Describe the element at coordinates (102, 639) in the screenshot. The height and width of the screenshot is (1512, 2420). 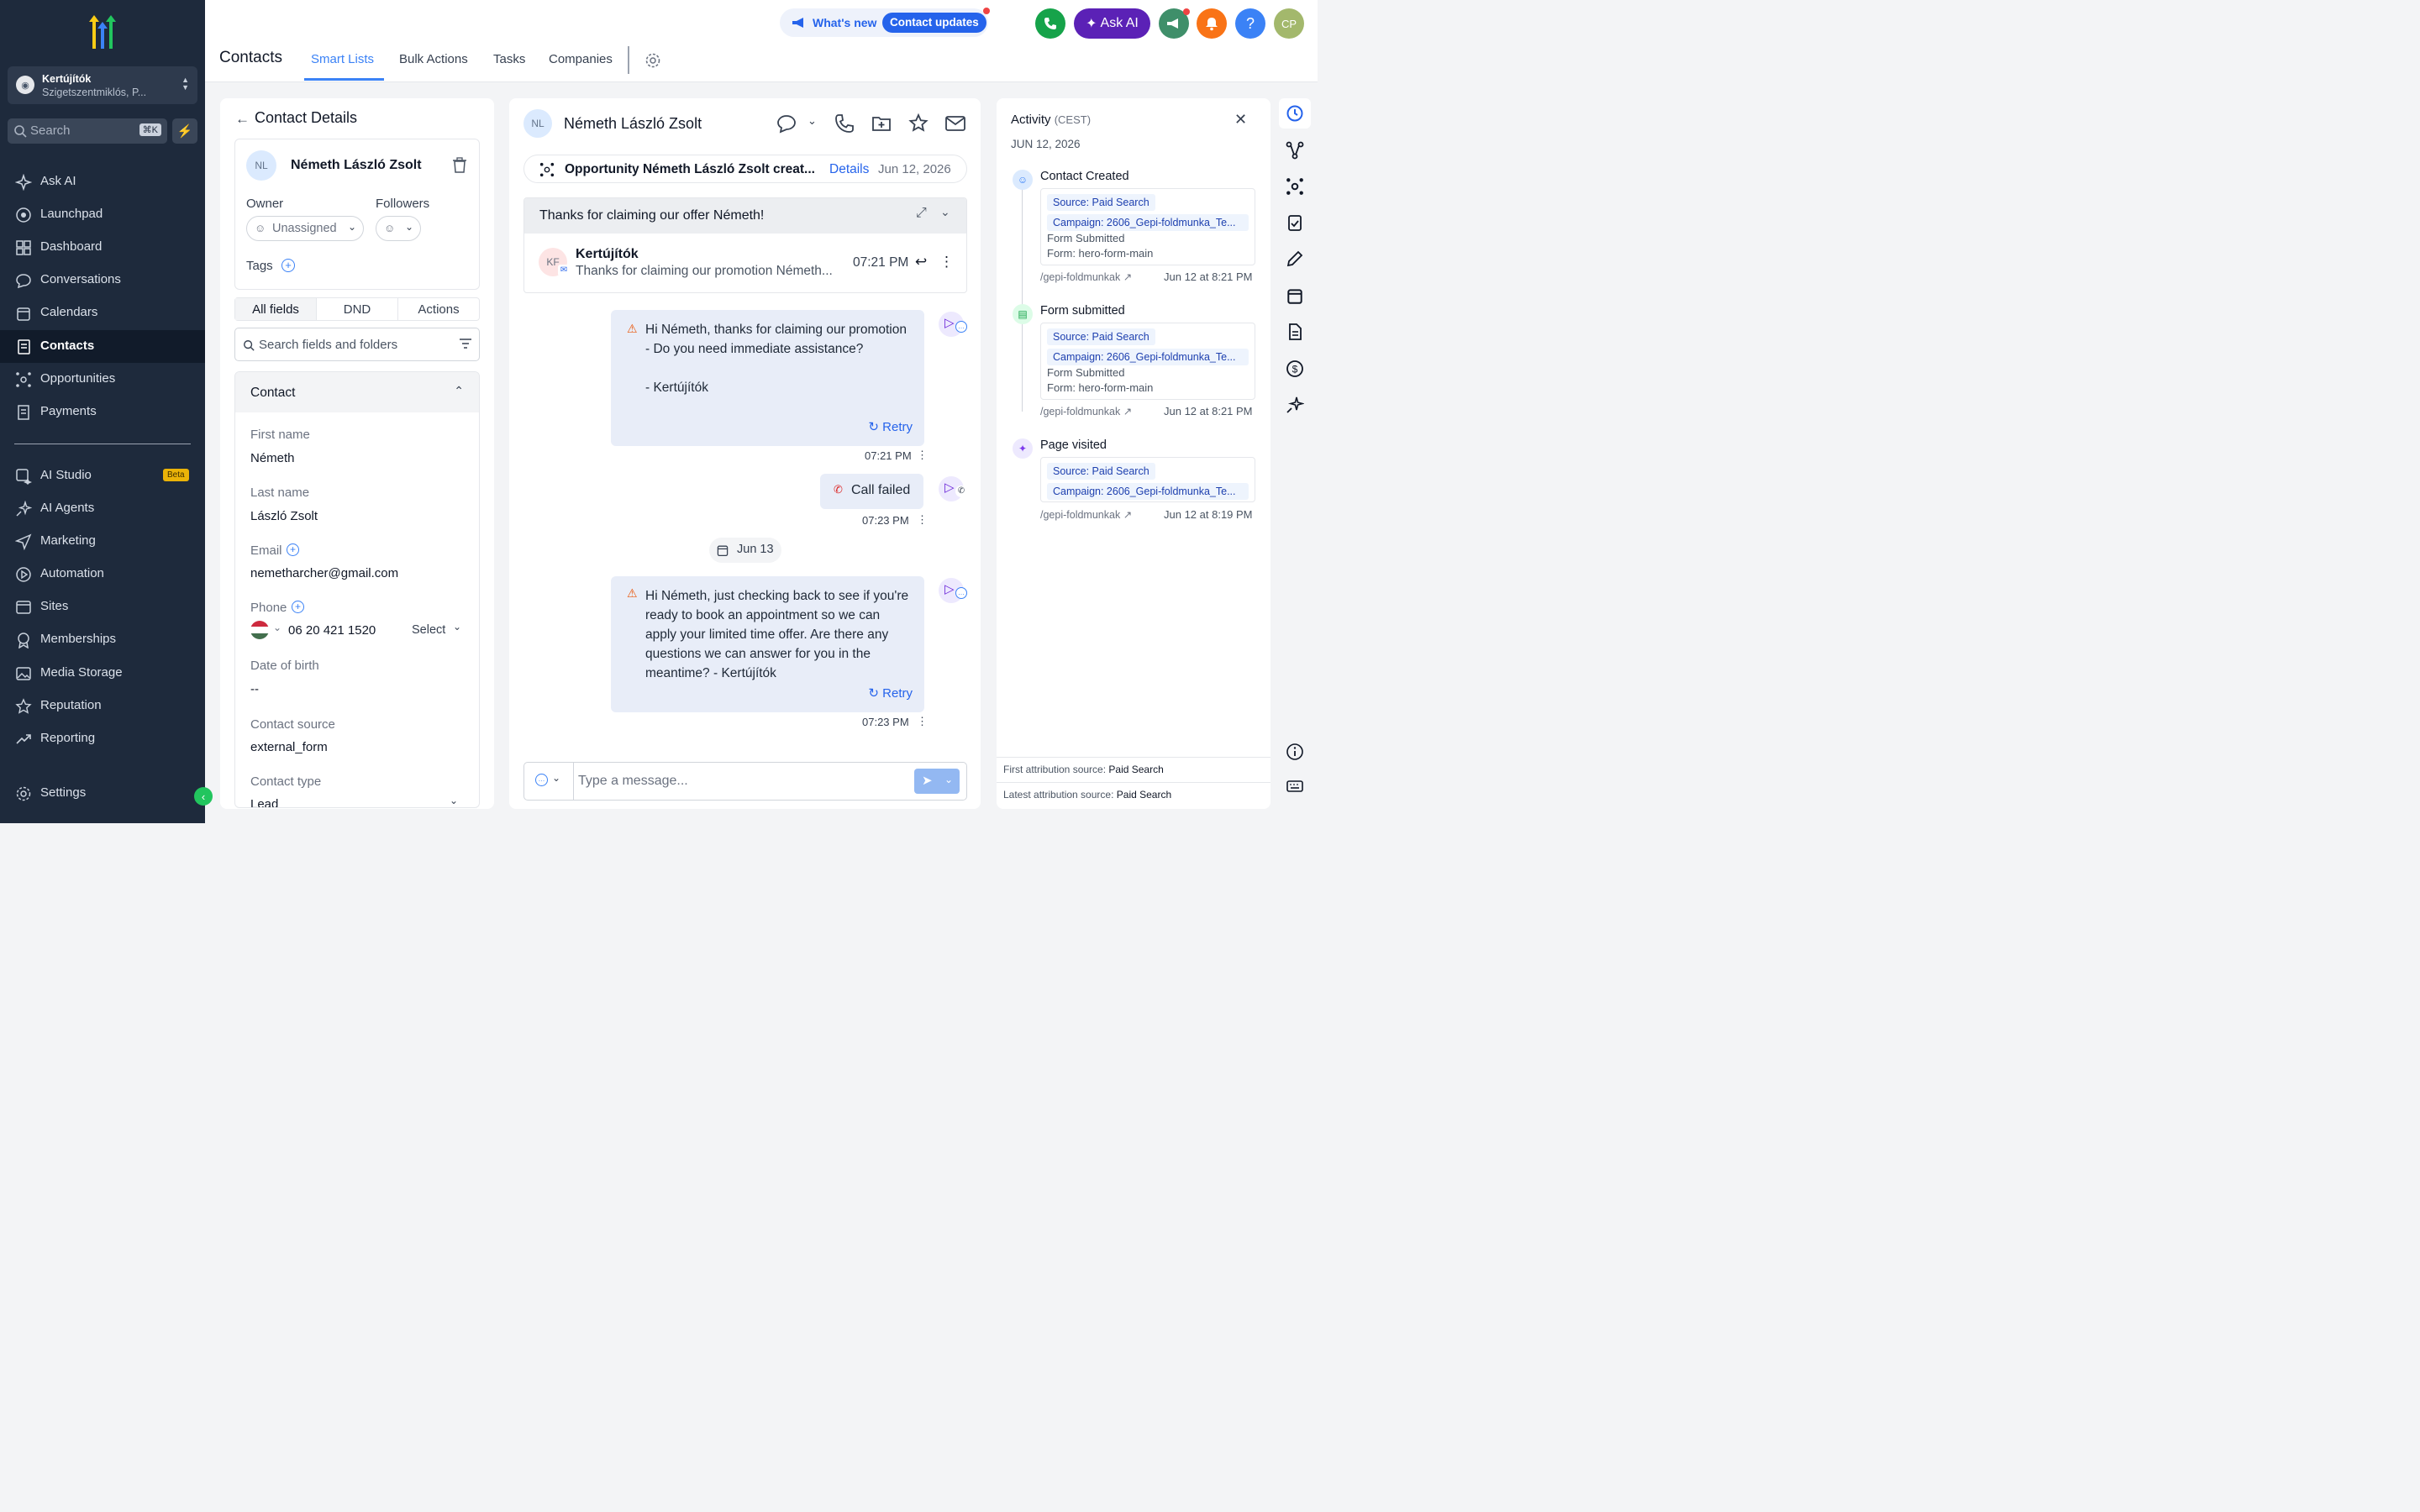
I see `sidebar-item-memberships: Memberships` at that location.